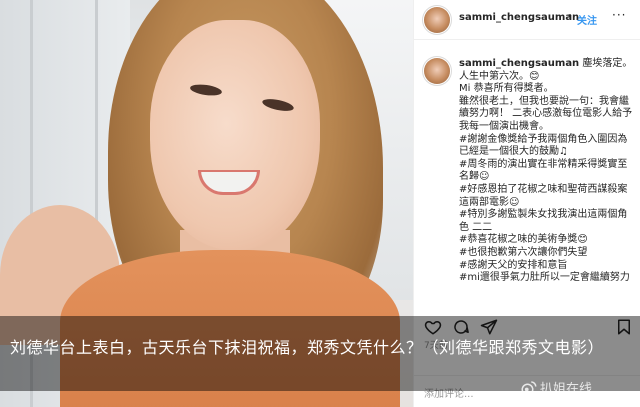  I want to click on avatar, so click(437, 20).